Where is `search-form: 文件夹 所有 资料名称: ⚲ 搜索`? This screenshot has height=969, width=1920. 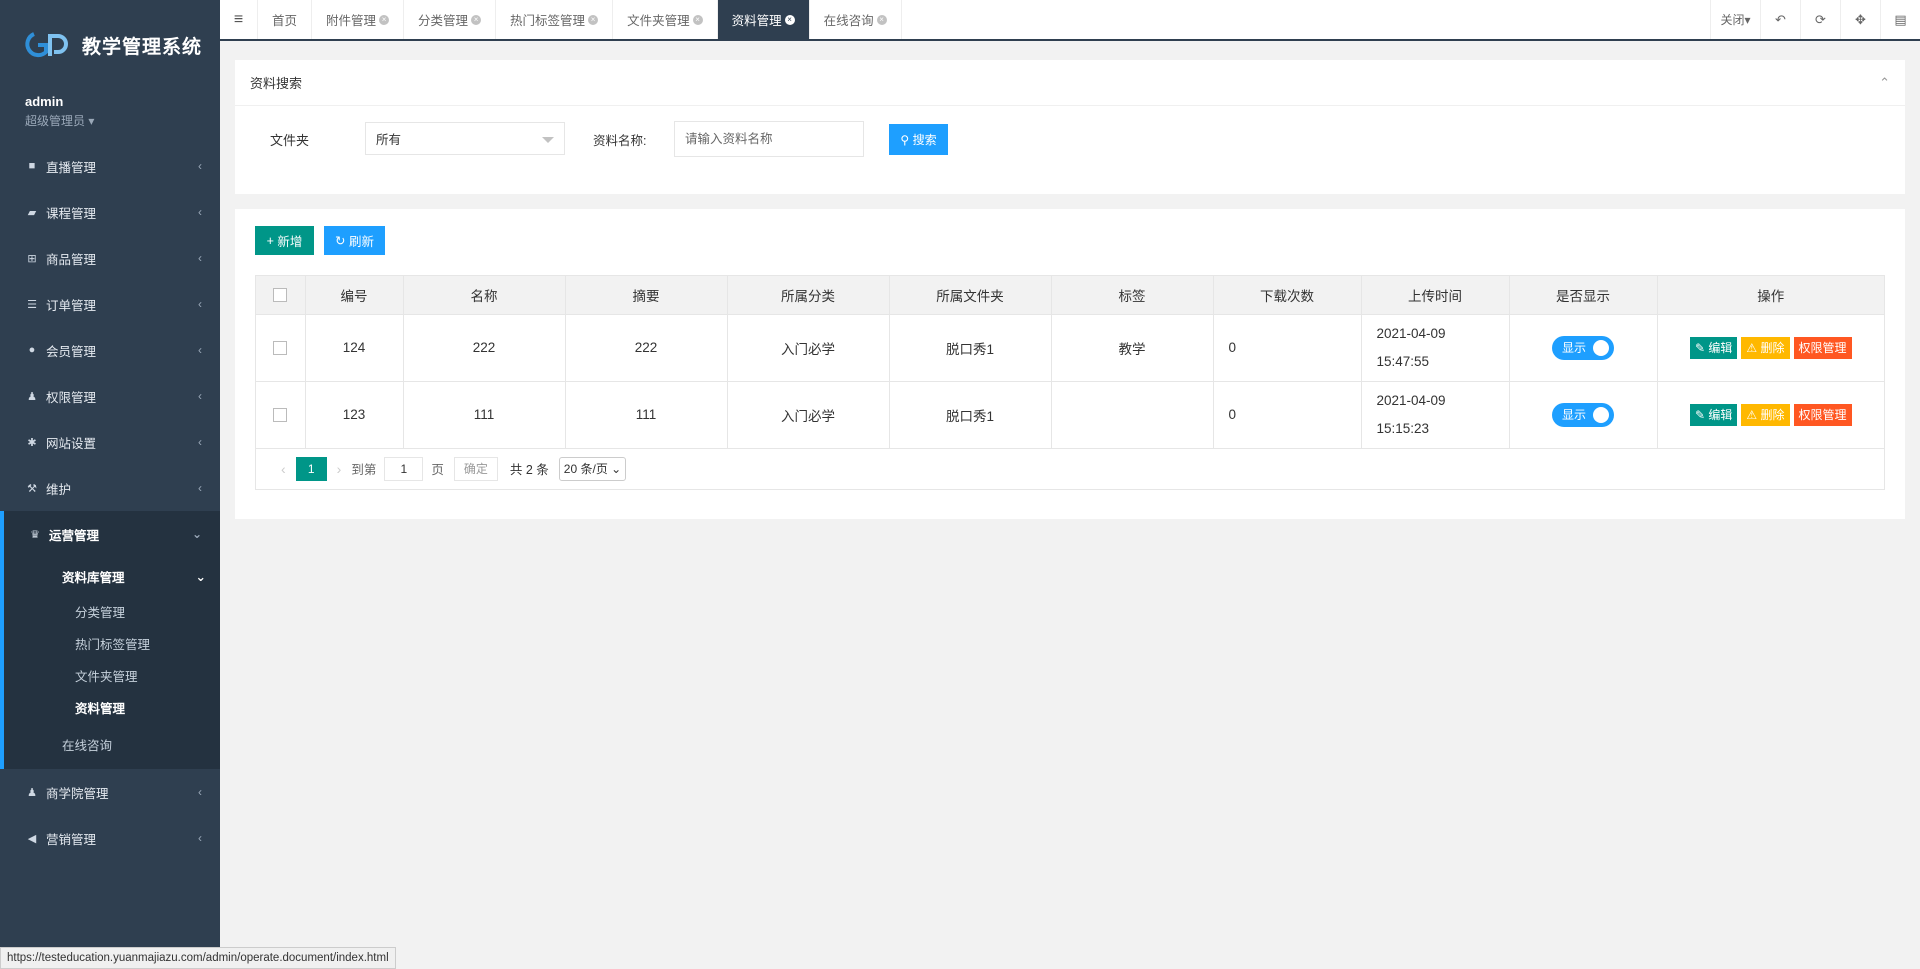
search-form: 文件夹 所有 资料名称: ⚲ 搜索 is located at coordinates (1070, 150).